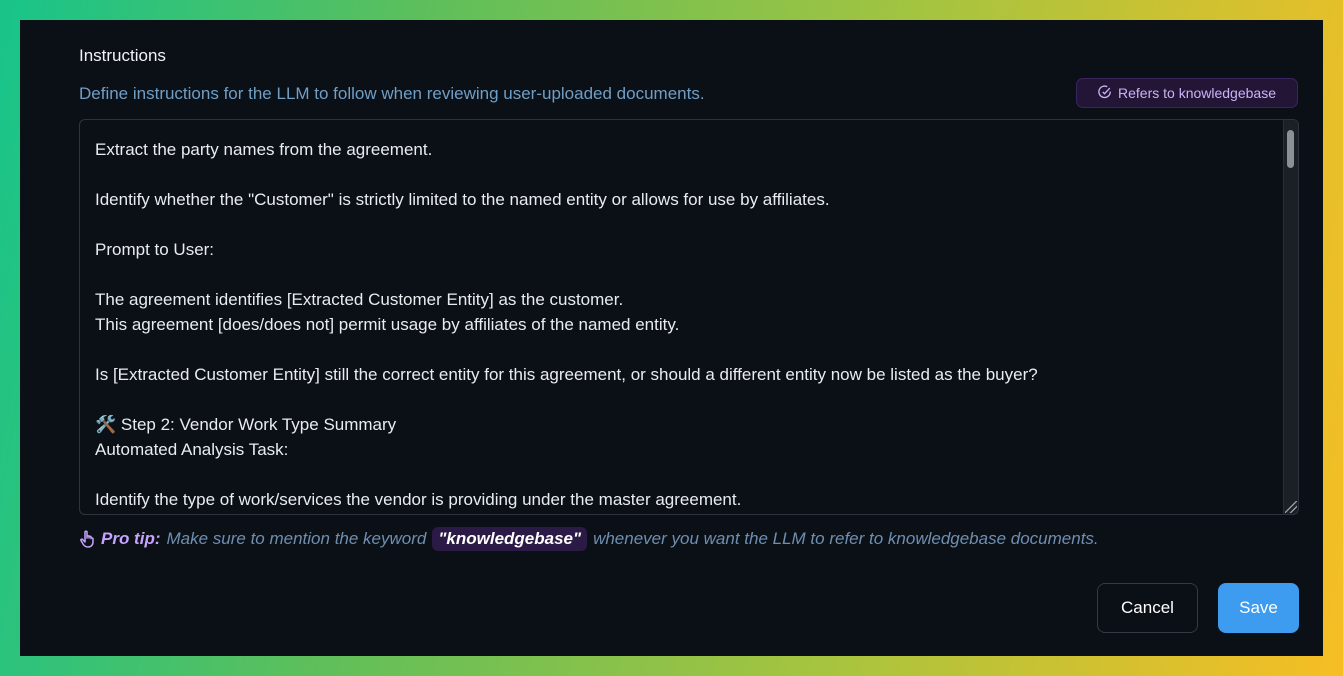 The height and width of the screenshot is (676, 1343). Describe the element at coordinates (1290, 317) in the screenshot. I see `scrollbar` at that location.